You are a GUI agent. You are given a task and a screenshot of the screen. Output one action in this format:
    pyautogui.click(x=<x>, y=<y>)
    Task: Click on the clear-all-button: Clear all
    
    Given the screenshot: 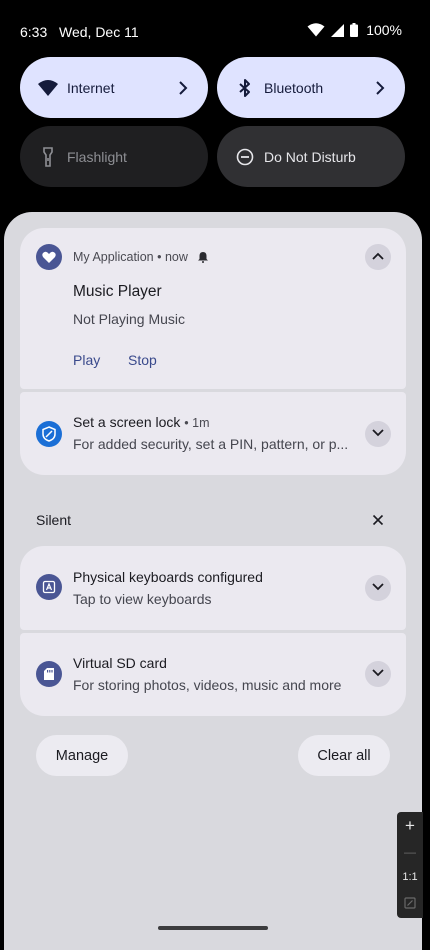 What is the action you would take?
    pyautogui.click(x=344, y=755)
    